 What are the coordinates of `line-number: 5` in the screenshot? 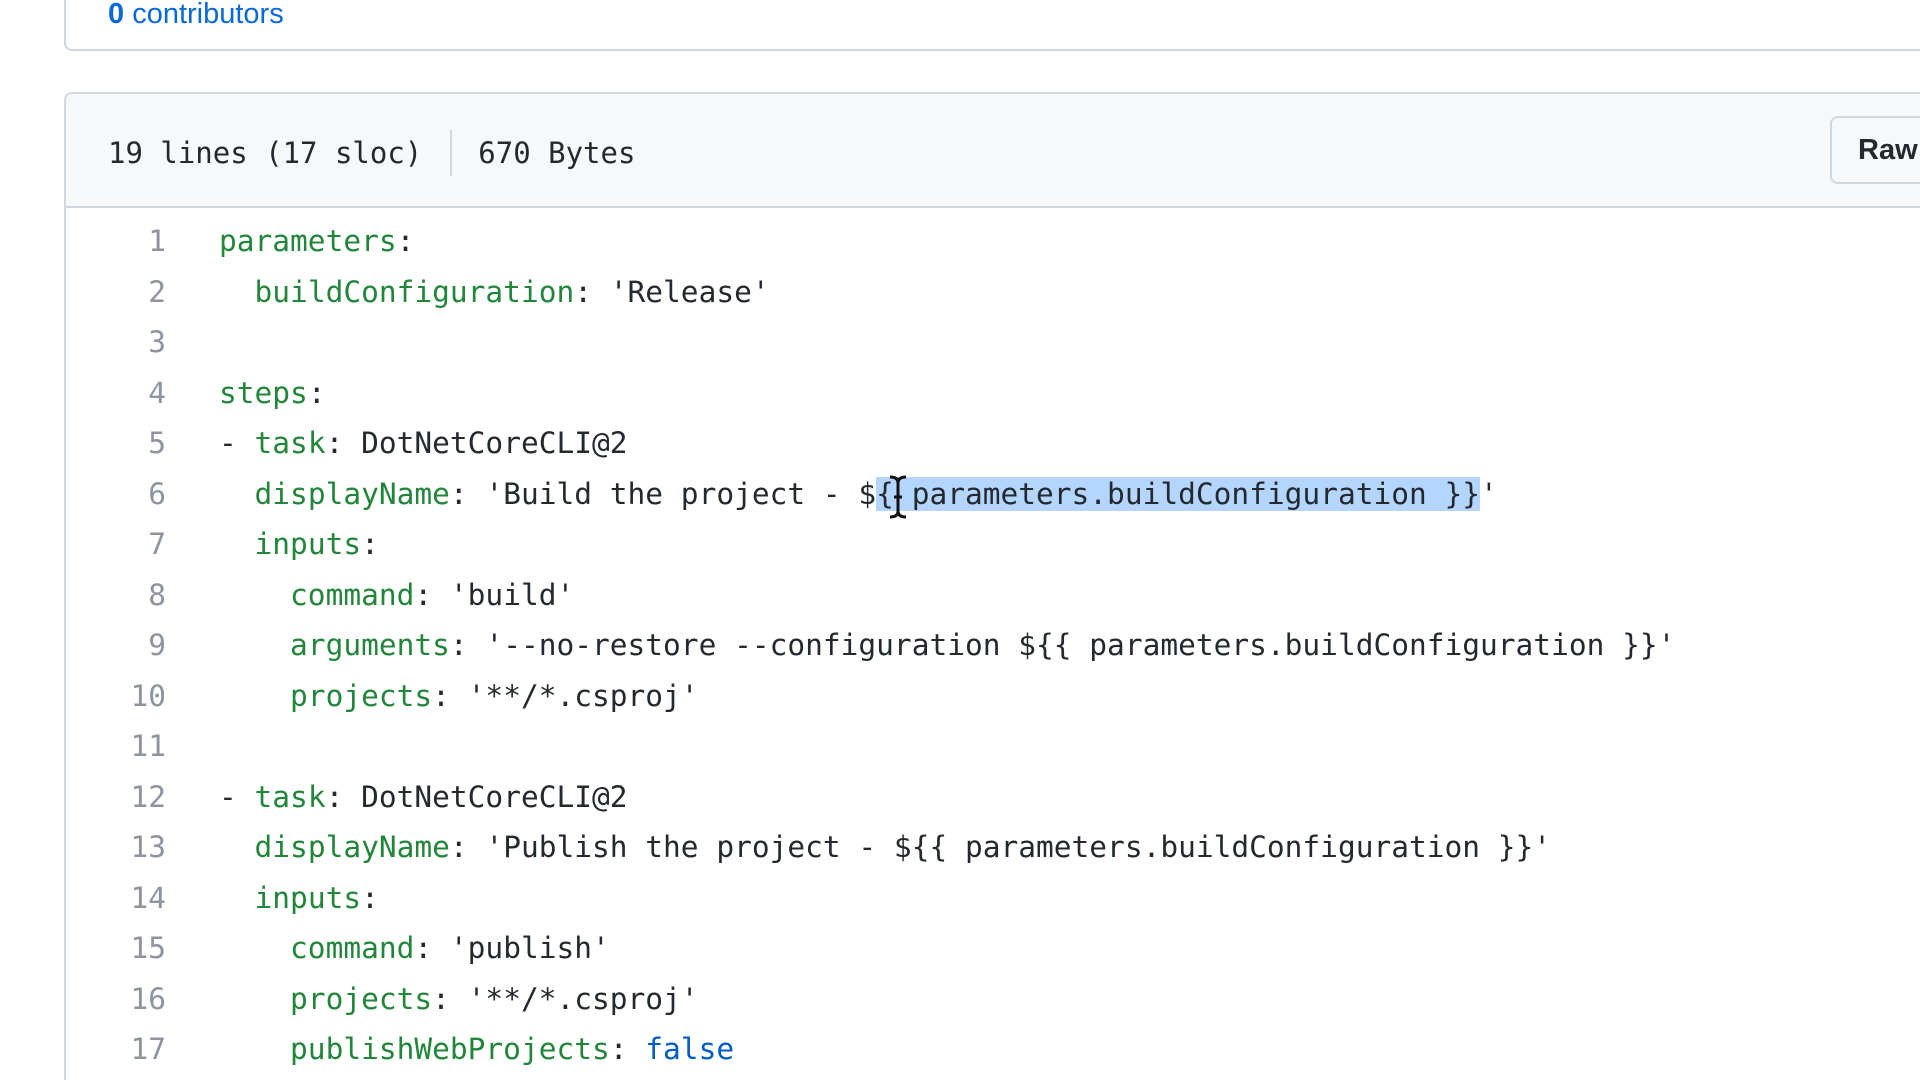 It's located at (116, 443).